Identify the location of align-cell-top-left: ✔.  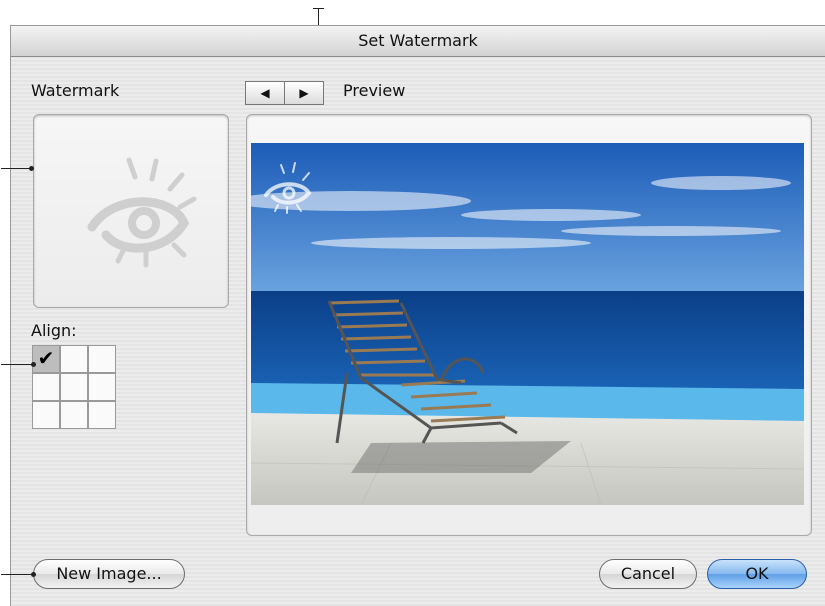
(46, 359).